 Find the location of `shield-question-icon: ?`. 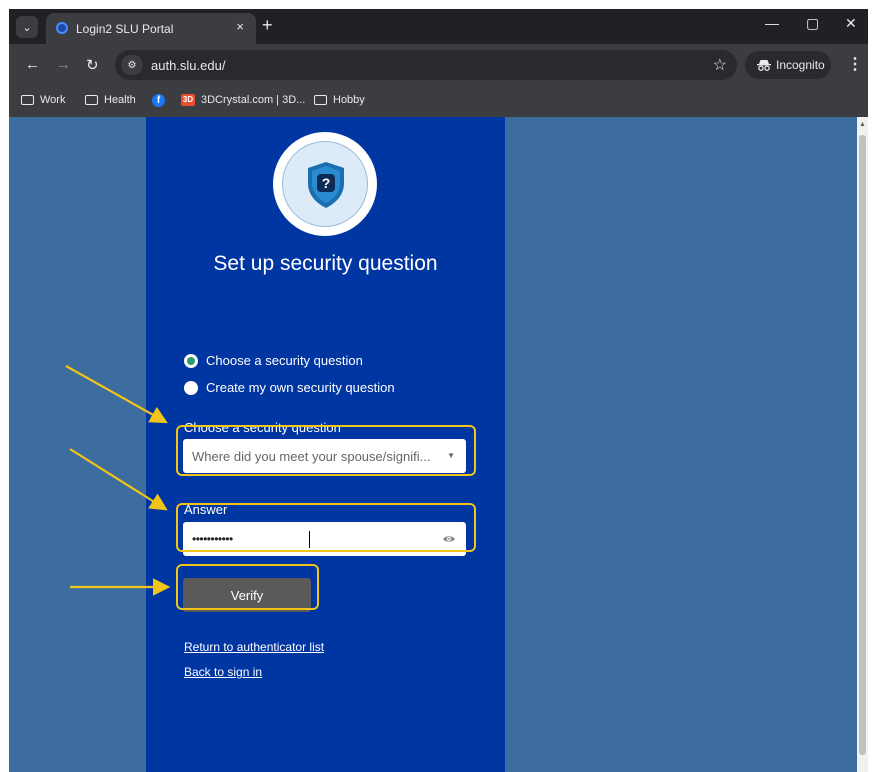

shield-question-icon: ? is located at coordinates (326, 185).